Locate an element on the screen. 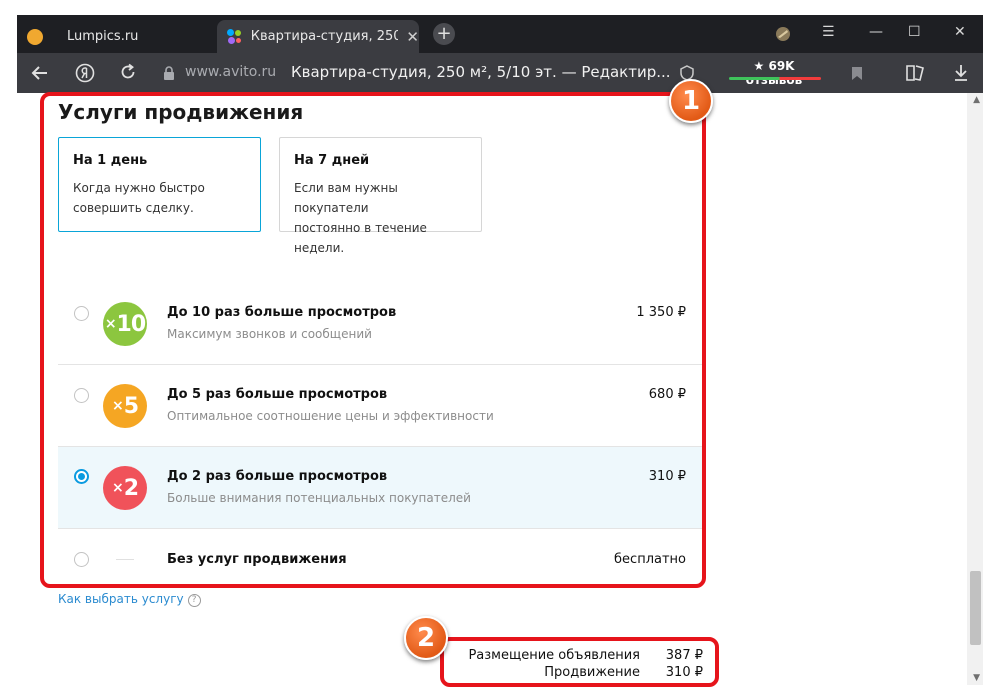  tab-lumpics: Lumpics.ru is located at coordinates (117, 36).